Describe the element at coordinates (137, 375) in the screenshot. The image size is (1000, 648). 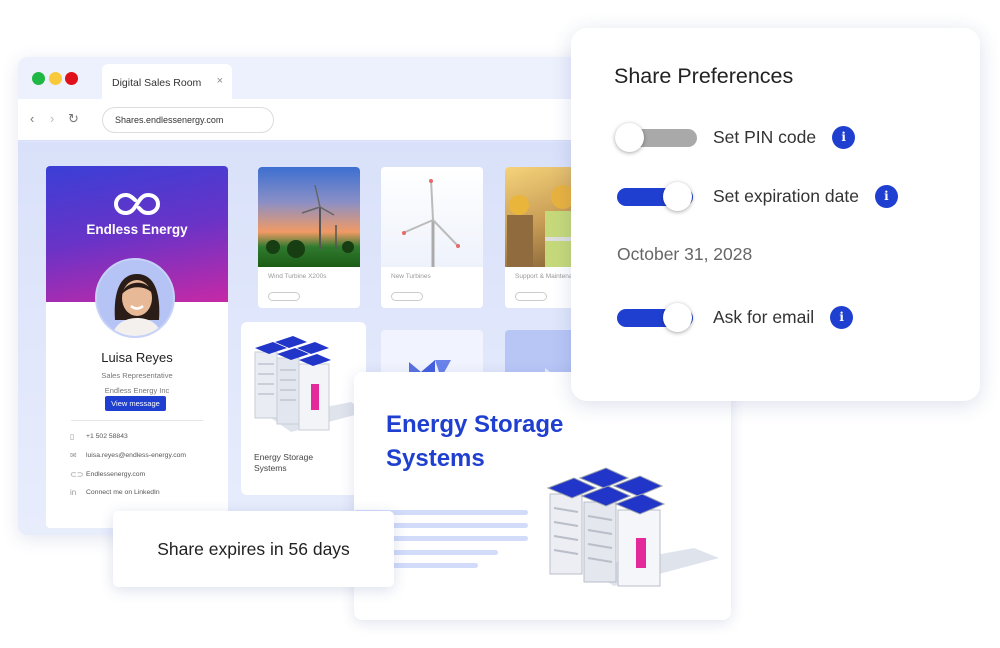
I see `person-title: Sales Representative` at that location.